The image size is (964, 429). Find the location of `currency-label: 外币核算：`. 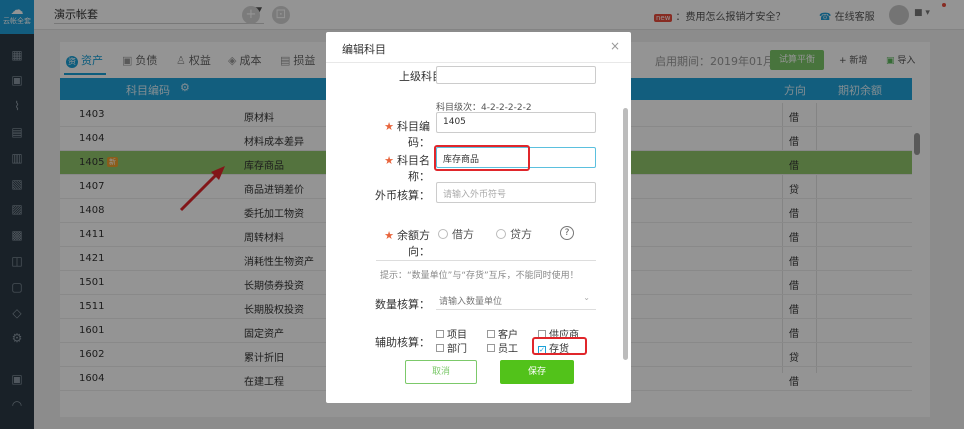

currency-label: 外币核算： is located at coordinates (402, 195).